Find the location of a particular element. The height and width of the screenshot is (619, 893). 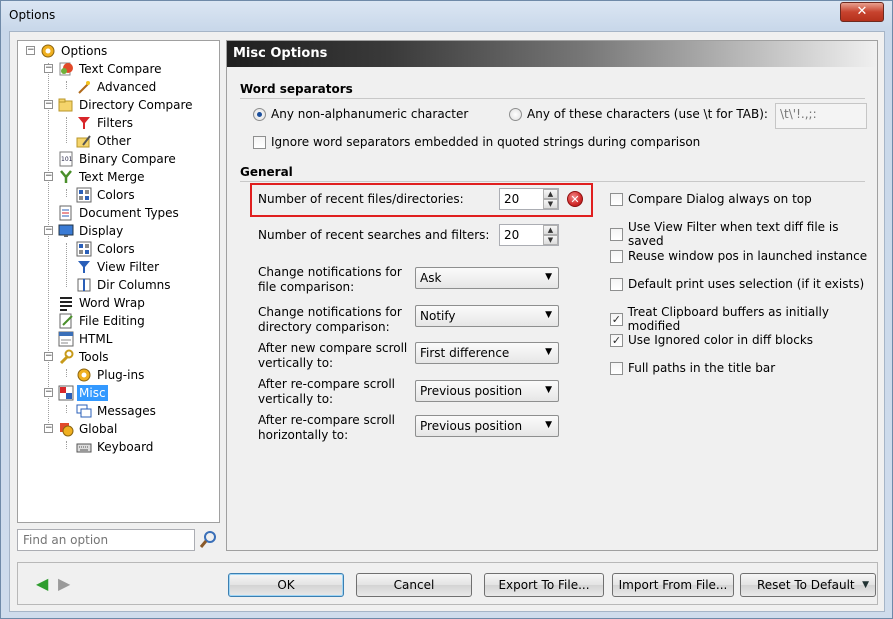

chk-full-paths-title: Full paths in the title bar is located at coordinates (692, 368).